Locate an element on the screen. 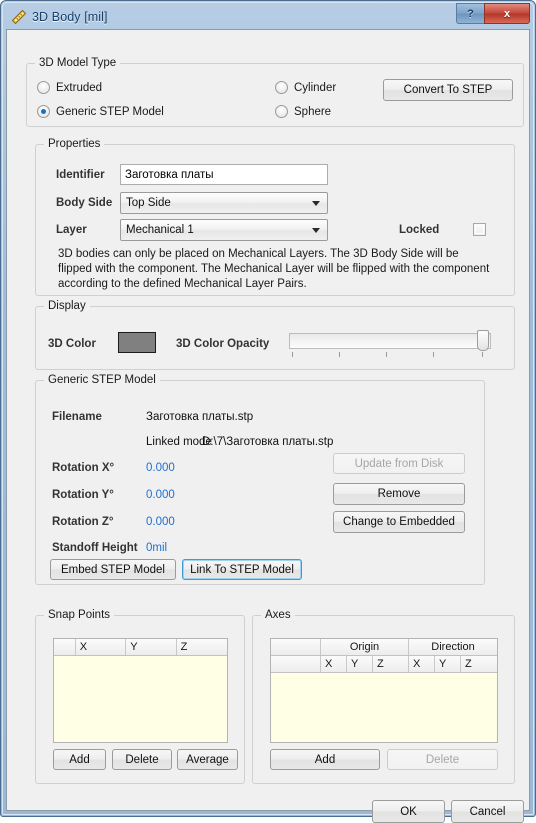 The height and width of the screenshot is (823, 536). update-from-disk-button: Update from Disk is located at coordinates (399, 463).